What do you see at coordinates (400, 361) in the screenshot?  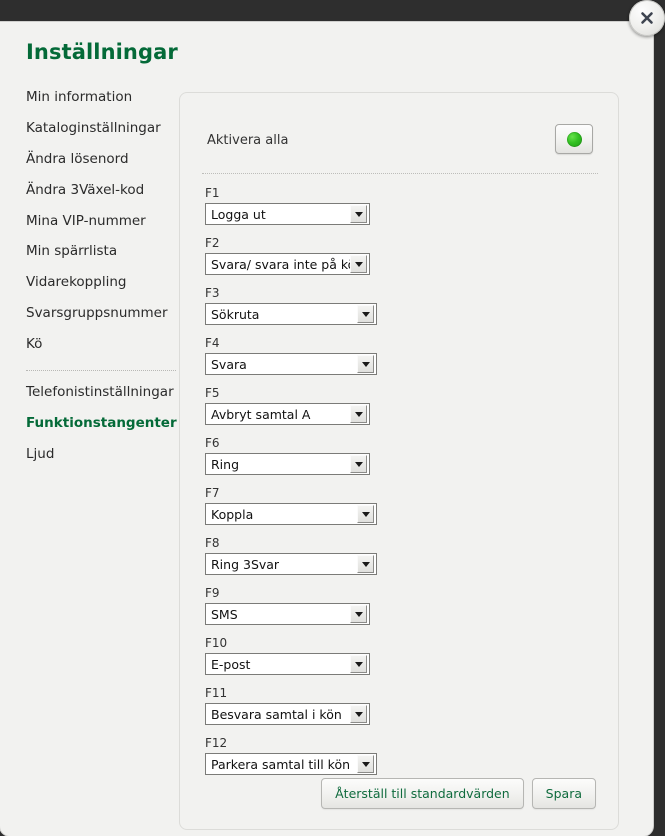 I see `function-key-row: F4 Svara` at bounding box center [400, 361].